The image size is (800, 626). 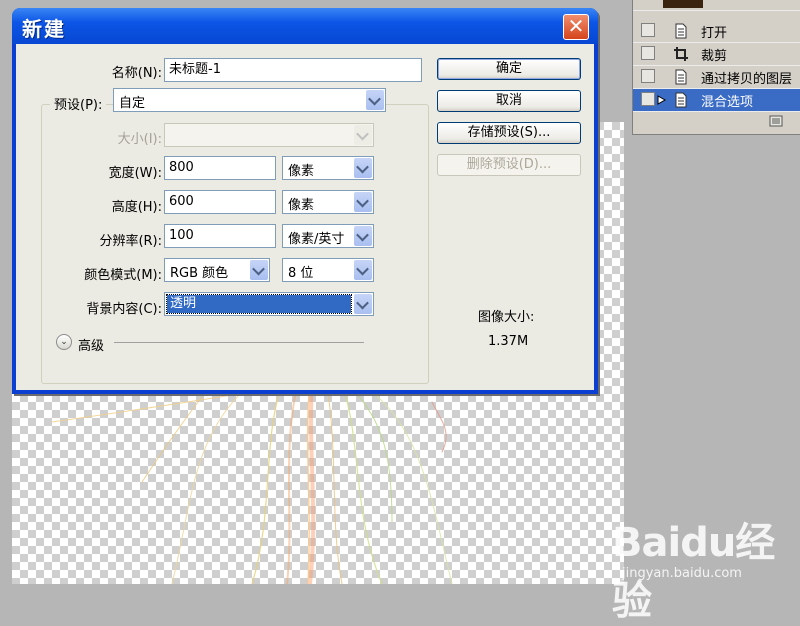 What do you see at coordinates (136, 207) in the screenshot?
I see `height-label: 高度(H):` at bounding box center [136, 207].